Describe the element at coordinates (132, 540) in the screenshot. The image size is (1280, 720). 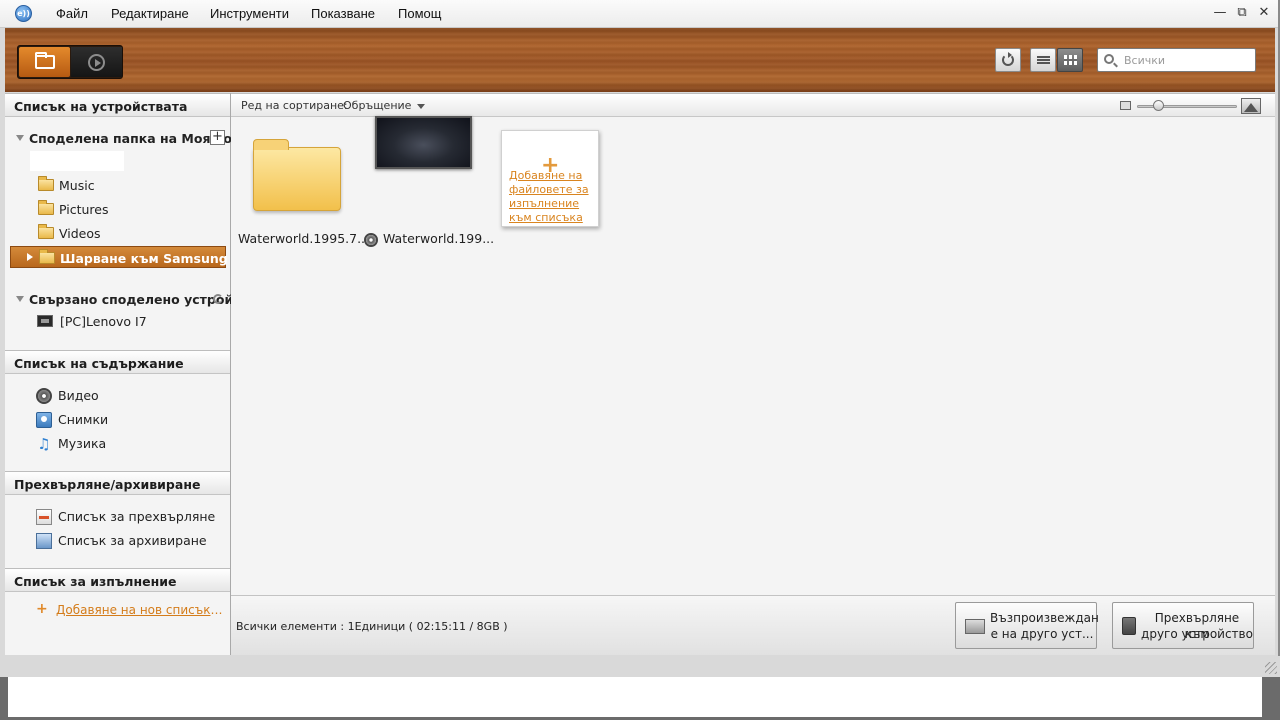
I see `sidebar-item-label: Списък за архивиране` at that location.